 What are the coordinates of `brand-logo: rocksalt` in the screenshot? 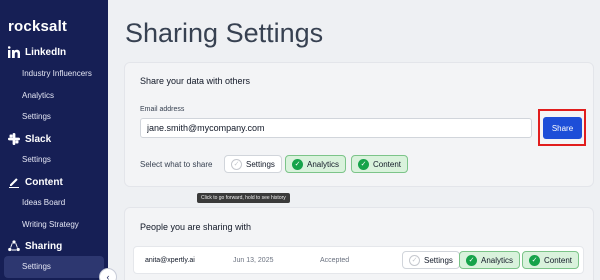 It's located at (37, 26).